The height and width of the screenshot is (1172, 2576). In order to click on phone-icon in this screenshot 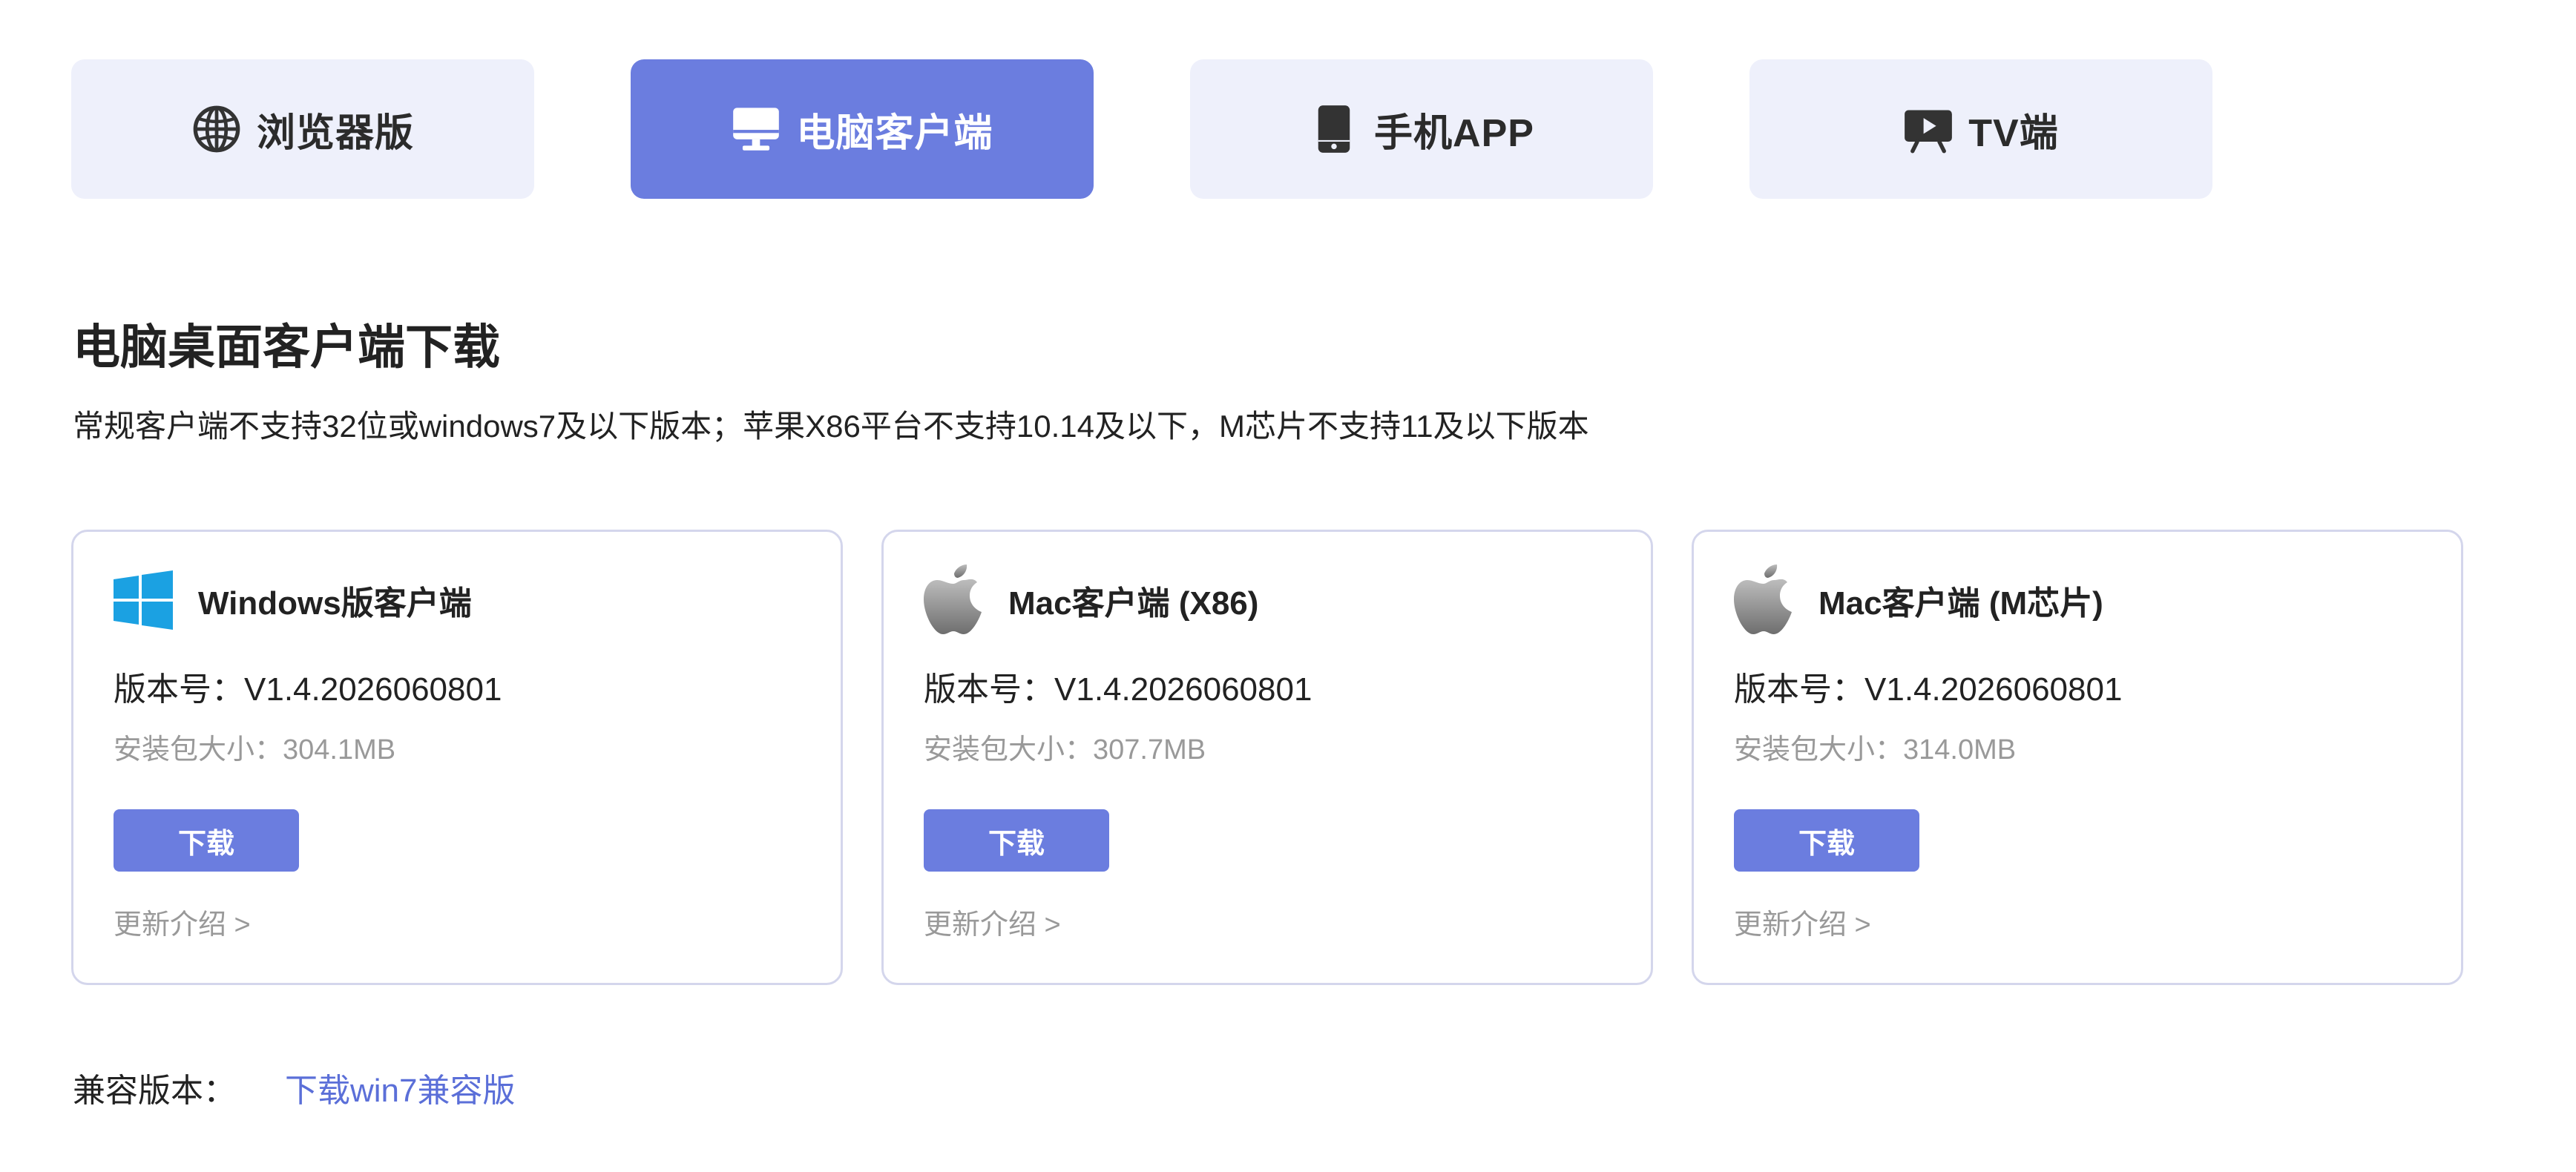, I will do `click(1334, 129)`.